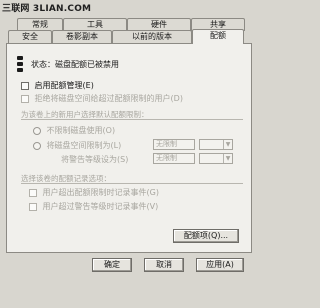  What do you see at coordinates (95, 159) in the screenshot?
I see `warning-level-label: 将警告等级设为(S)` at bounding box center [95, 159].